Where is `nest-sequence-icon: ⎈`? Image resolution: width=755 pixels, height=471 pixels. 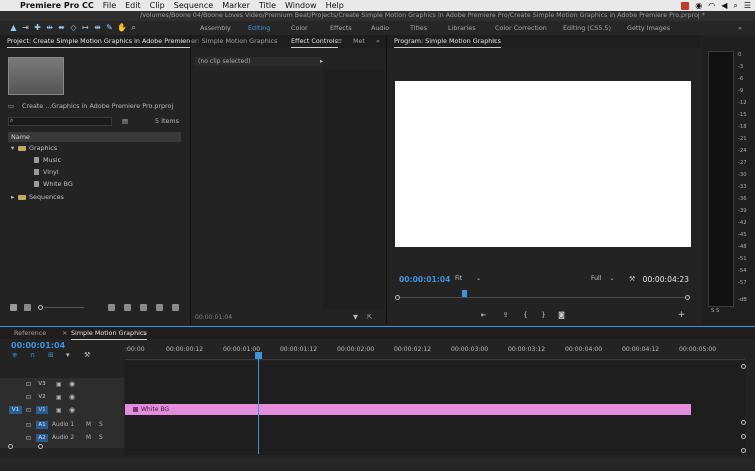
nest-sequence-icon: ⎈ is located at coordinates (15, 355).